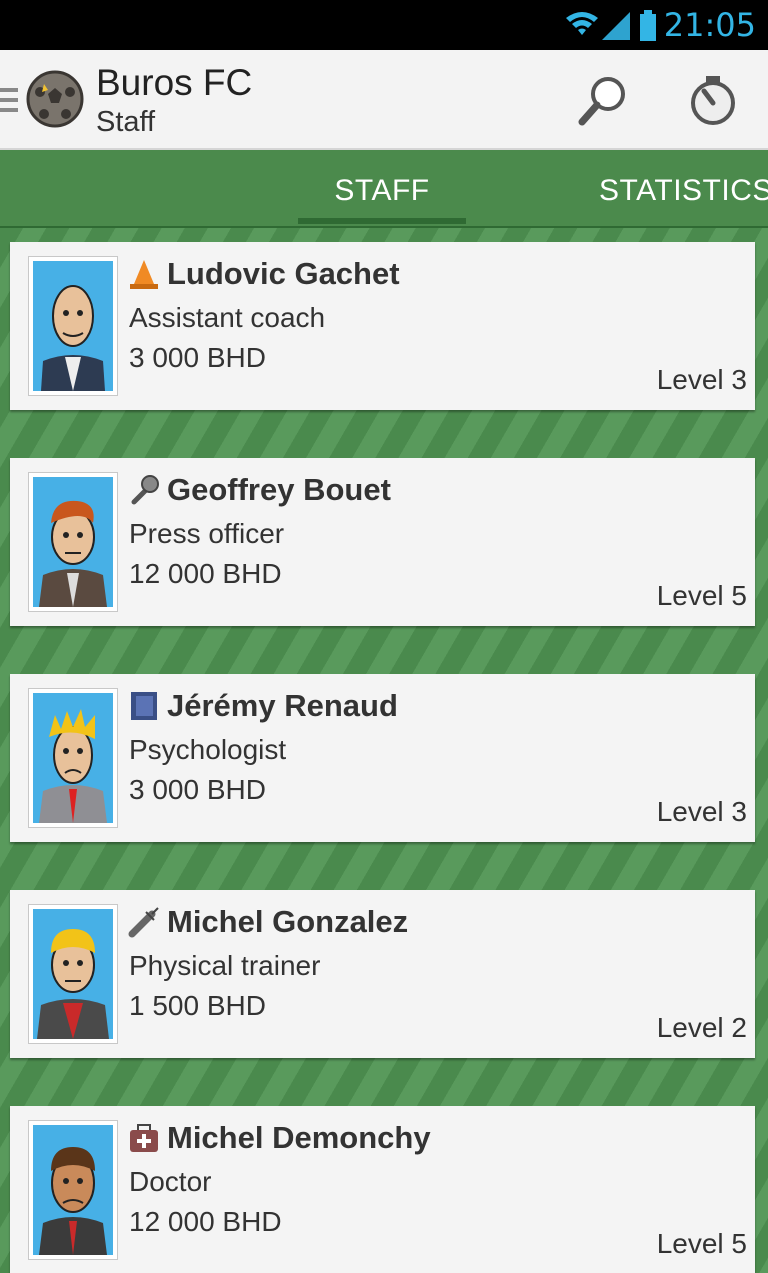 This screenshot has height=1273, width=768. What do you see at coordinates (208, 749) in the screenshot?
I see `staff-role: Psychologist` at bounding box center [208, 749].